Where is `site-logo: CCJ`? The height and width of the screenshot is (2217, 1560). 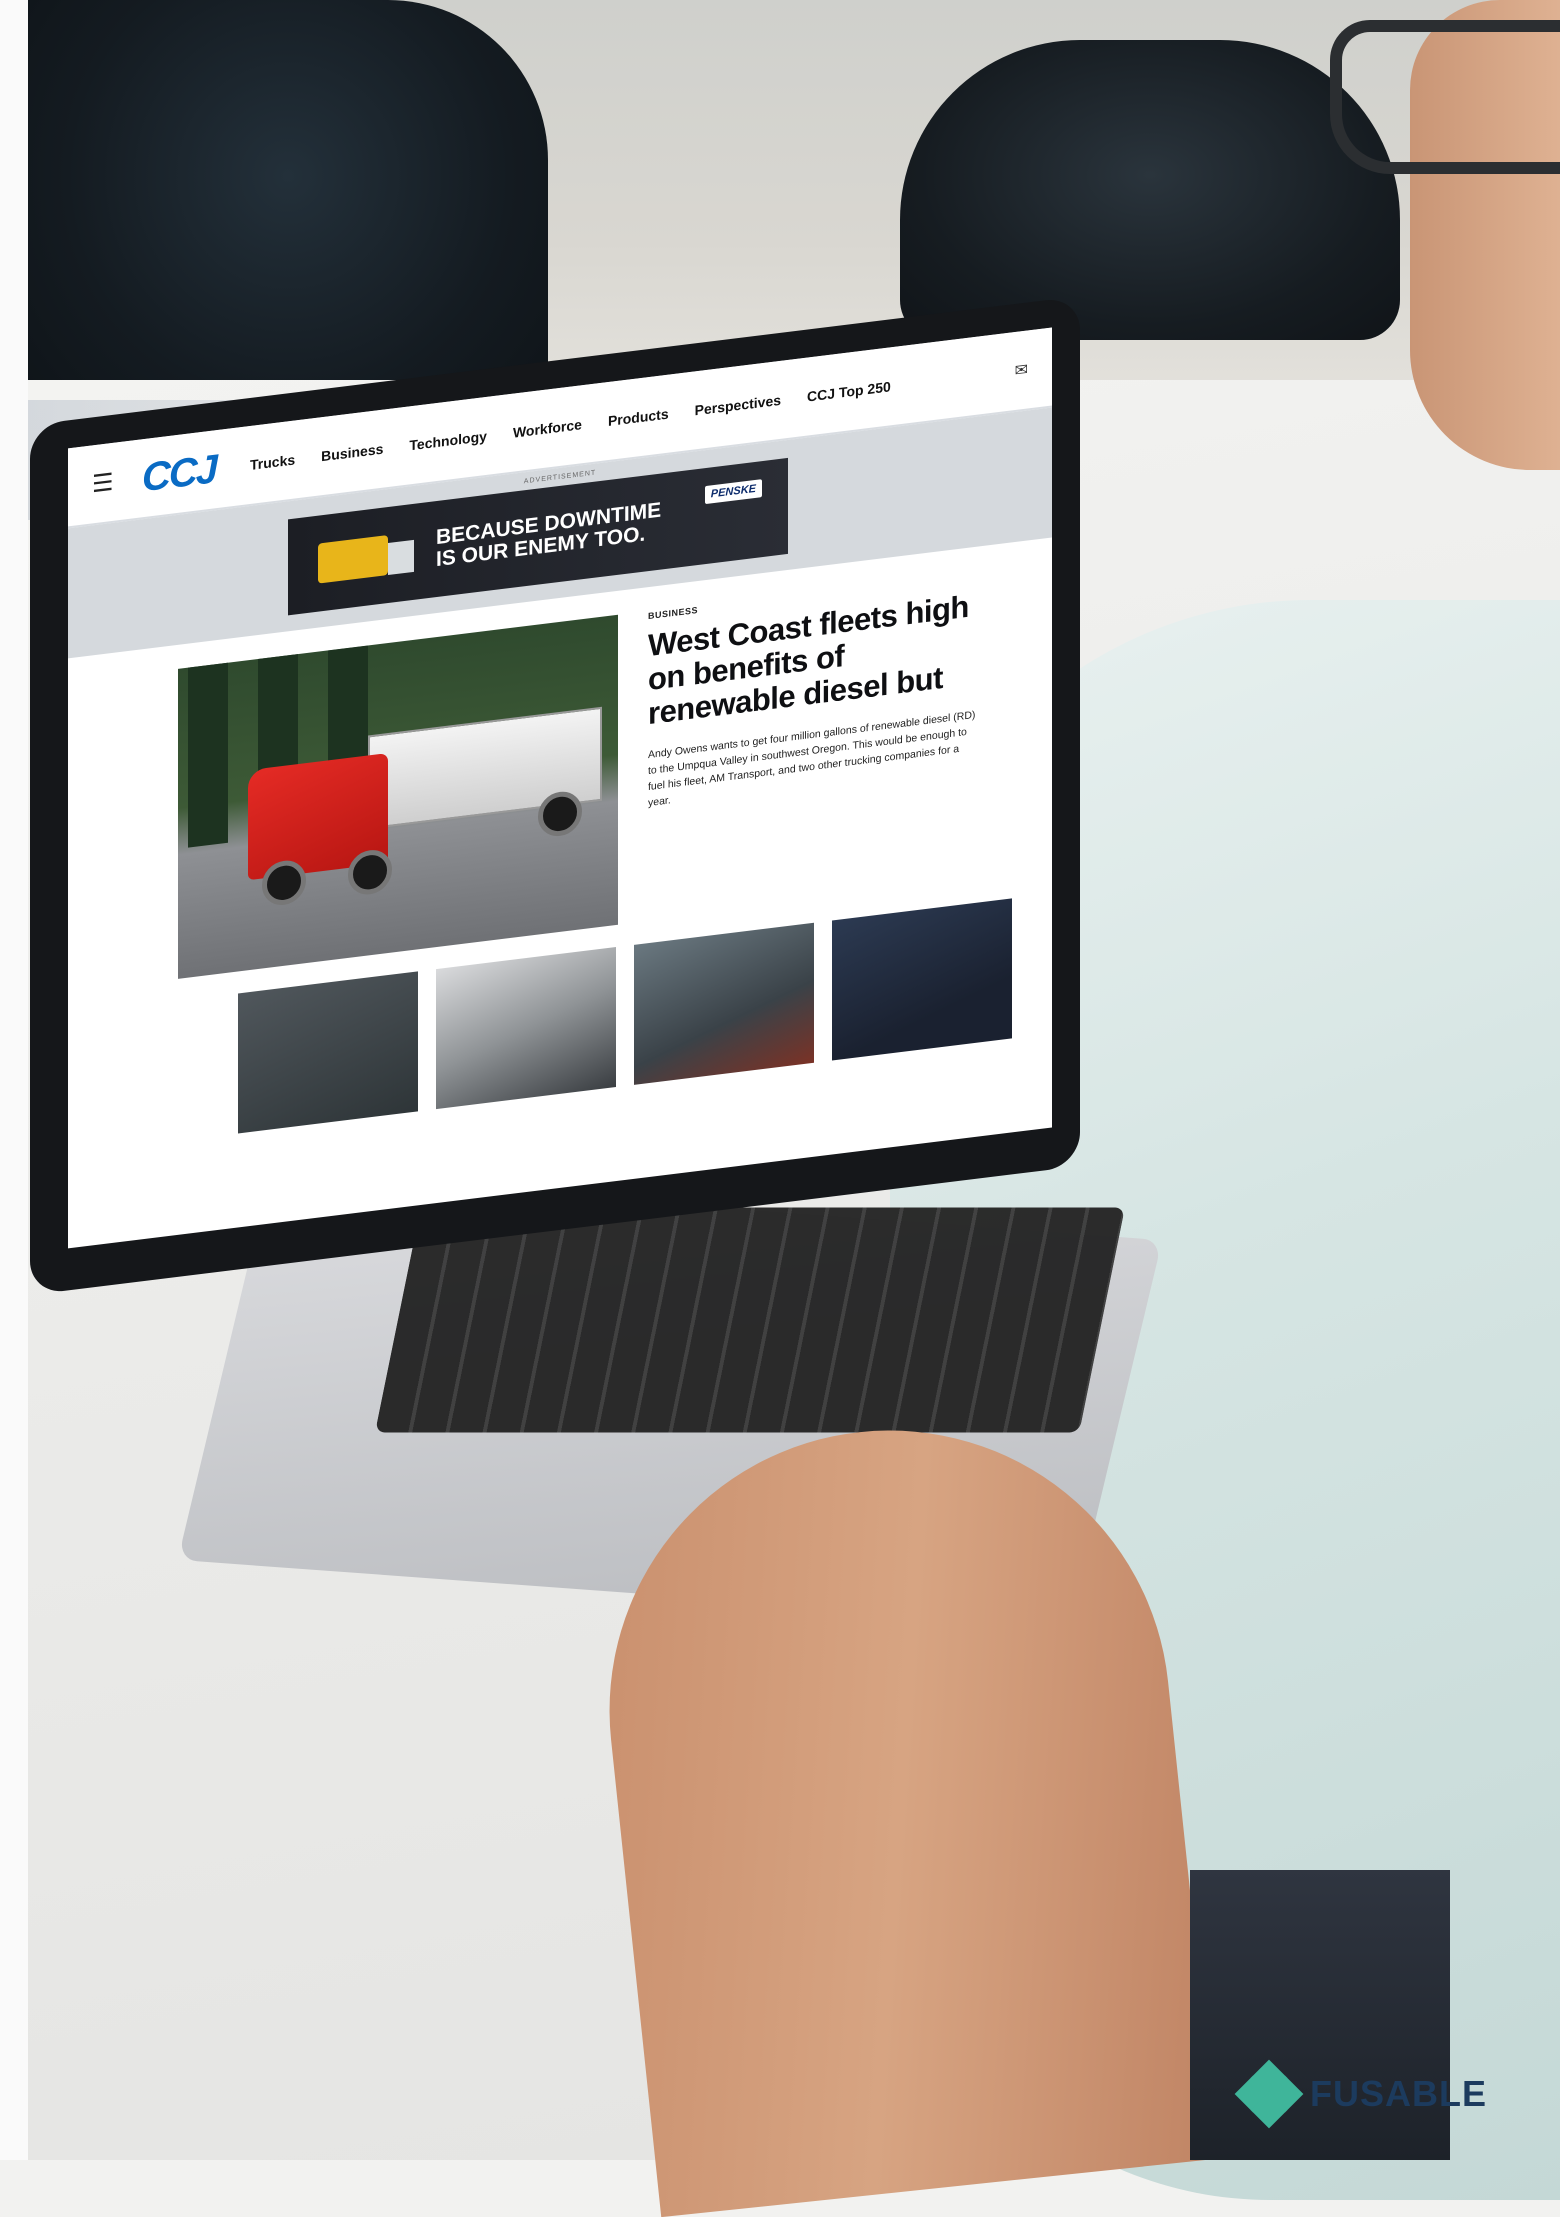
site-logo: CCJ is located at coordinates (179, 474).